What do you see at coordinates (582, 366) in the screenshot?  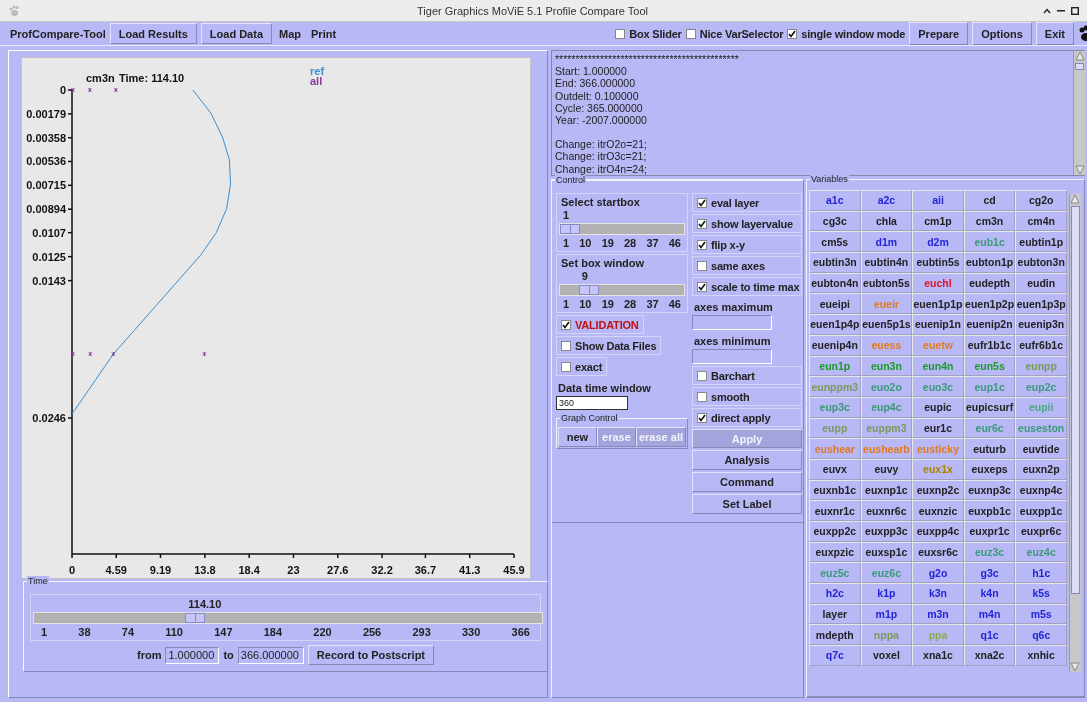 I see `checkbox: exact` at bounding box center [582, 366].